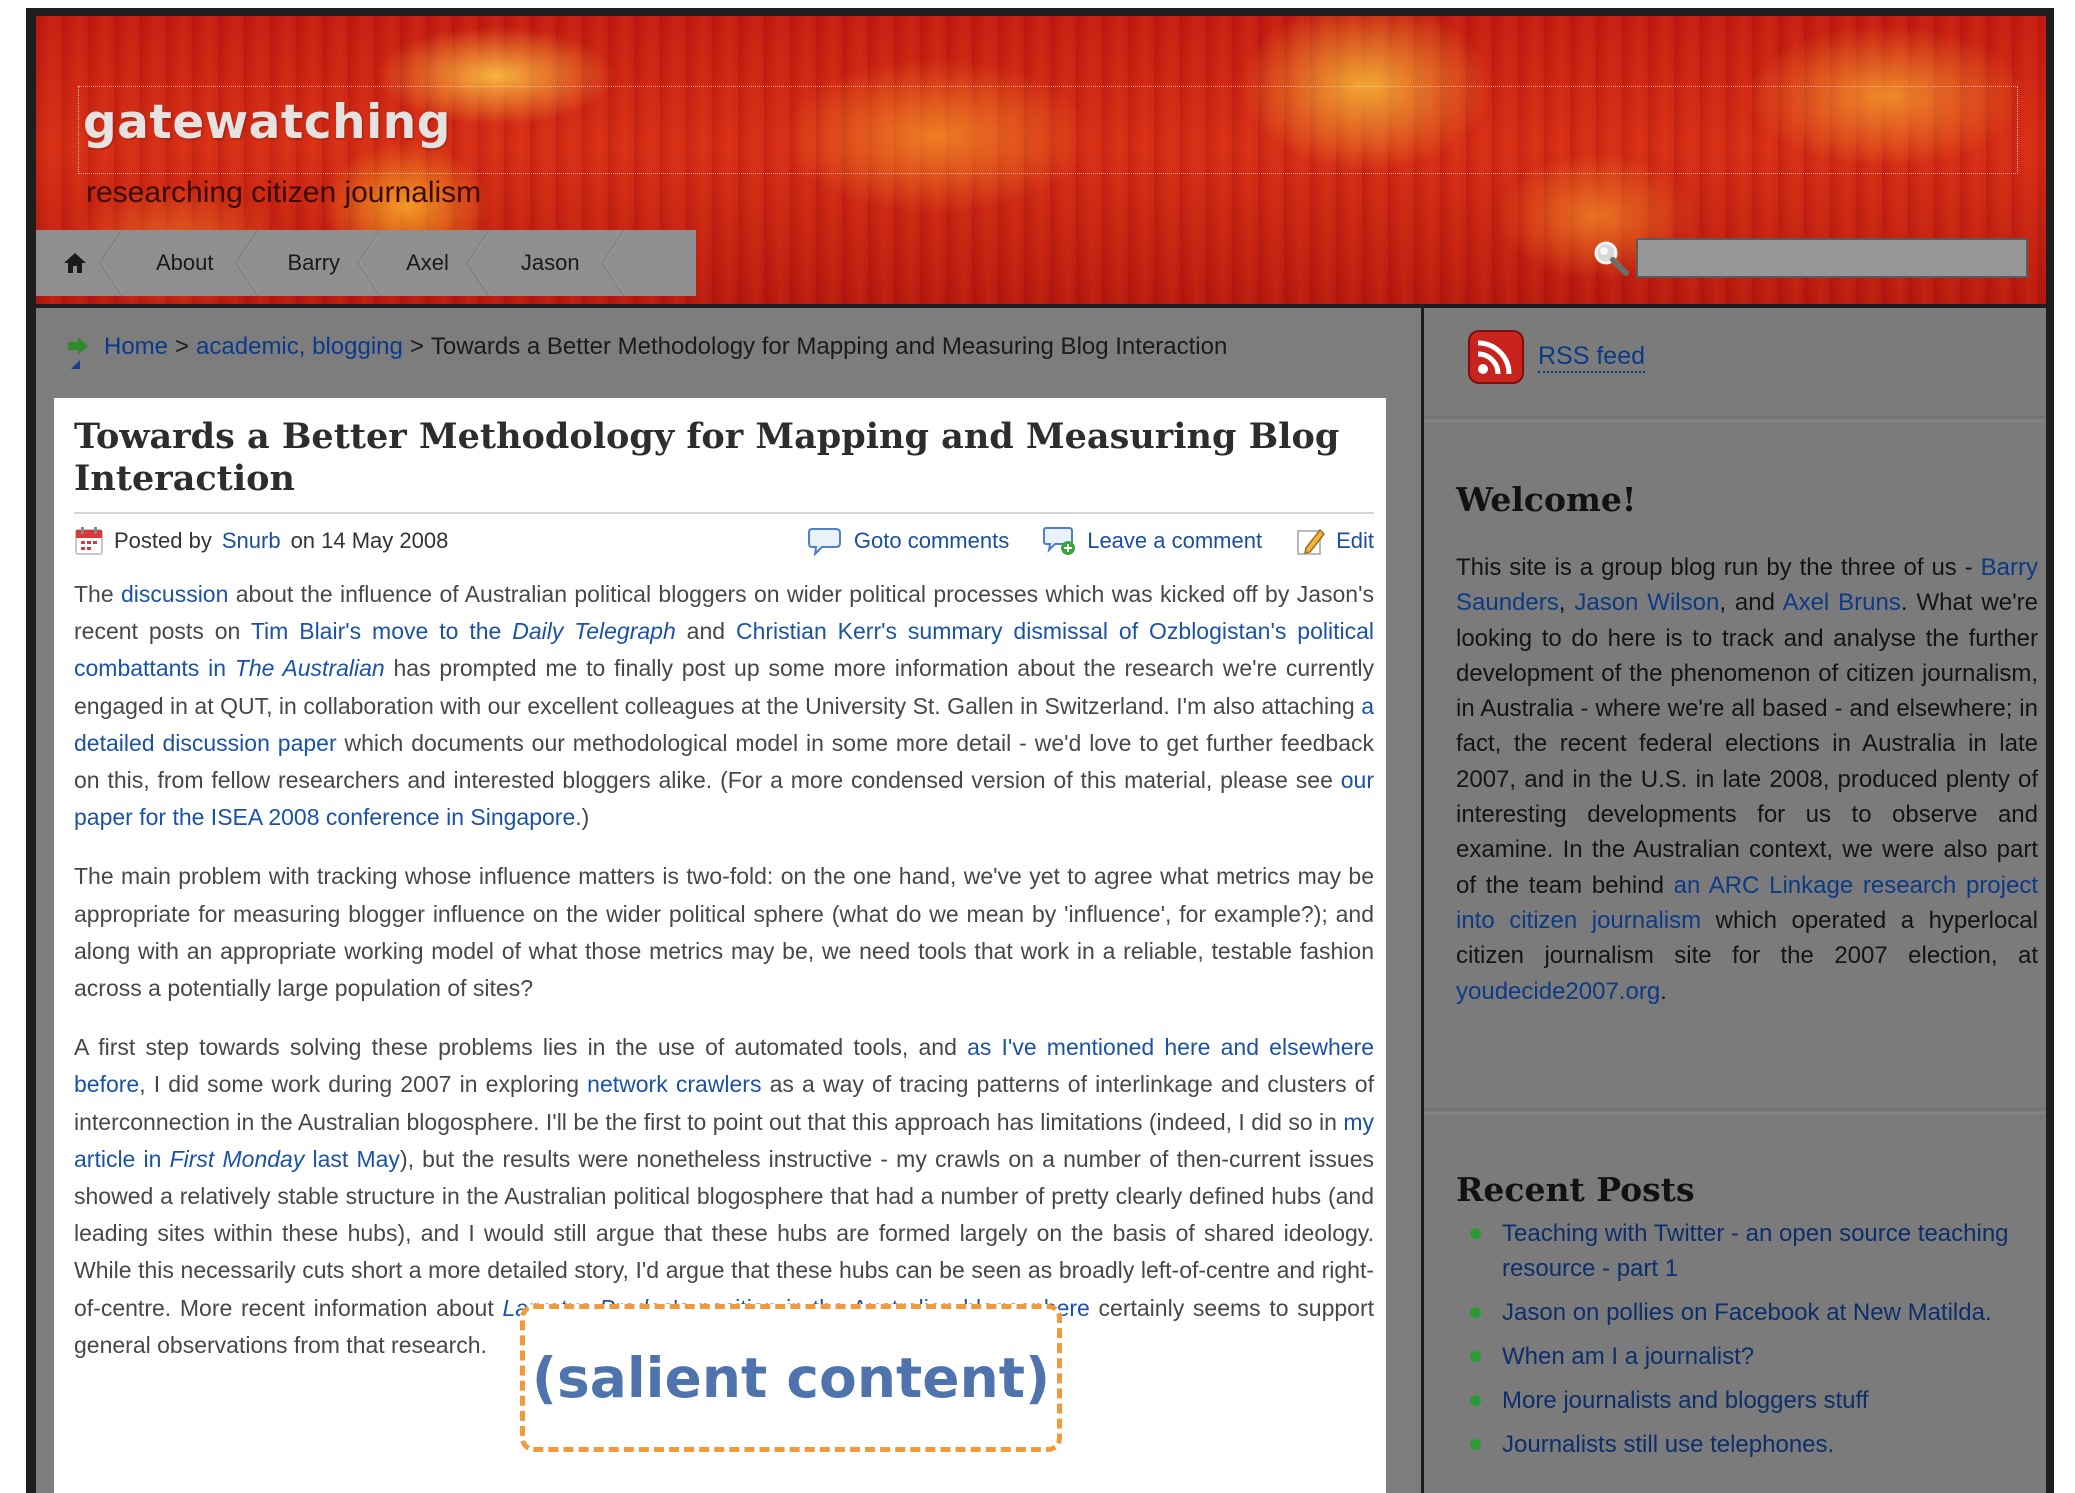 The height and width of the screenshot is (1493, 2075). Describe the element at coordinates (1575, 1189) in the screenshot. I see `recent-posts-heading: Recent Posts` at that location.